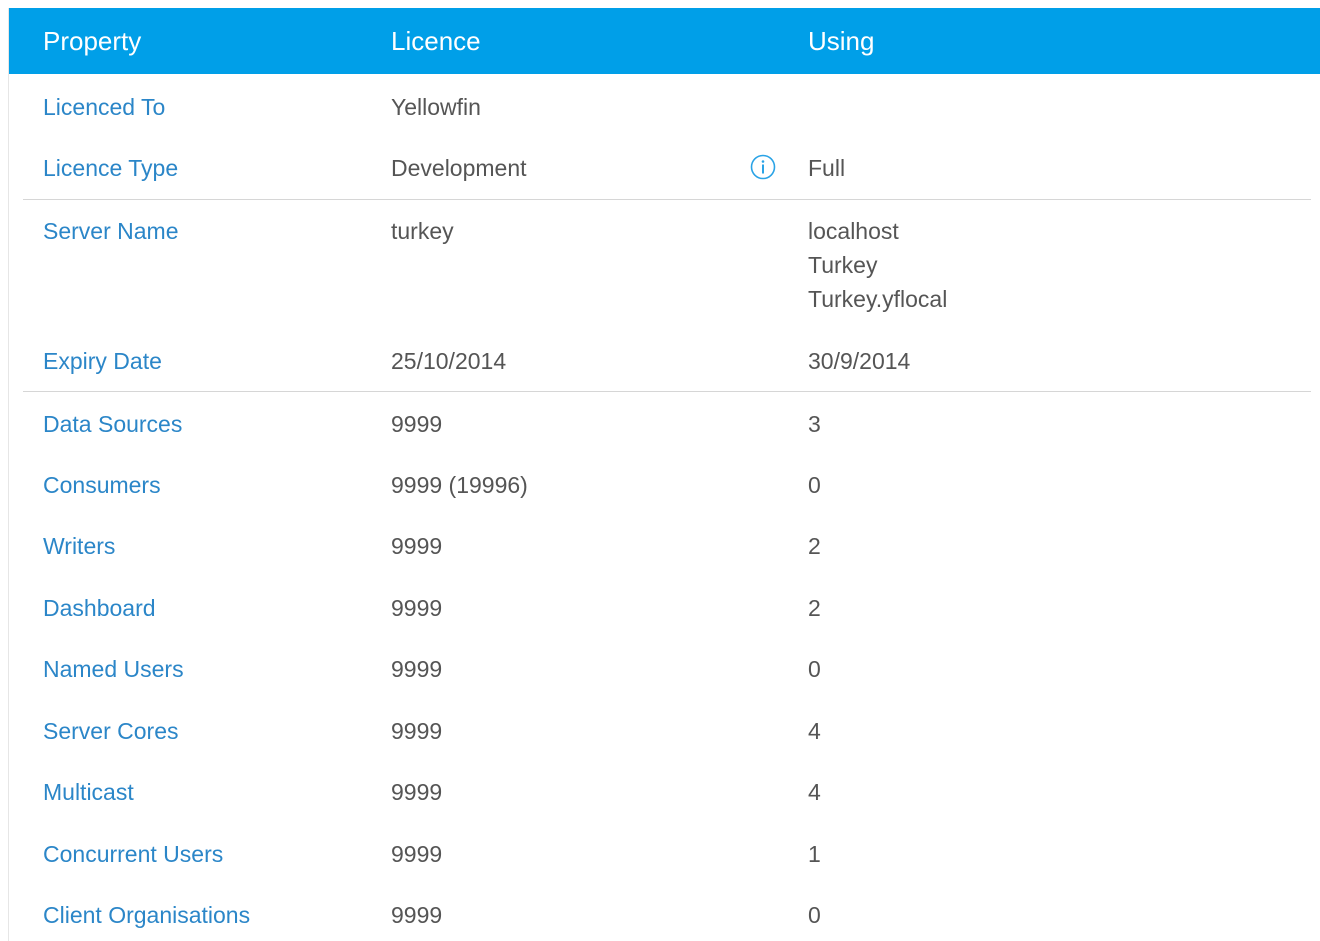 This screenshot has height=941, width=1320. Describe the element at coordinates (459, 485) in the screenshot. I see `licence-value: 9999 (19996)` at that location.